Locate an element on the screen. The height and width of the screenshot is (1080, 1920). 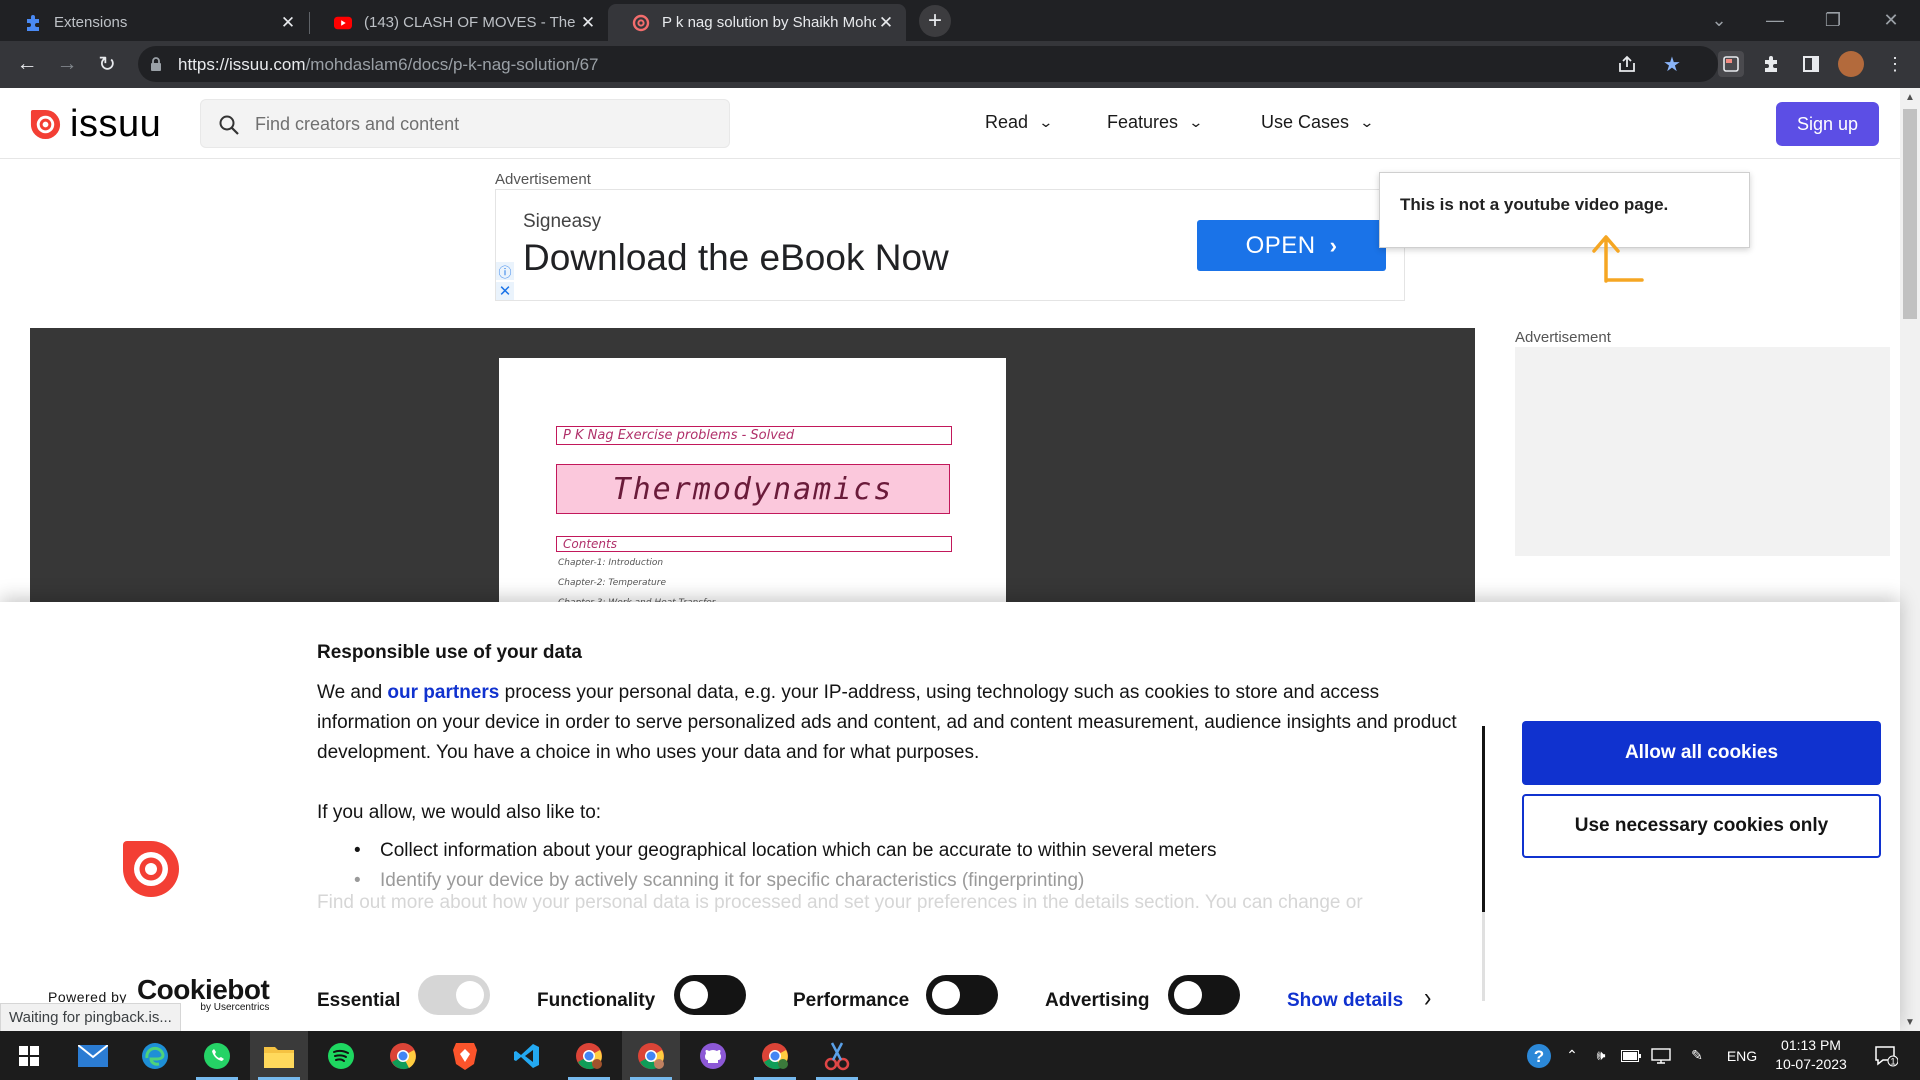
toggle-performance is located at coordinates (962, 995).